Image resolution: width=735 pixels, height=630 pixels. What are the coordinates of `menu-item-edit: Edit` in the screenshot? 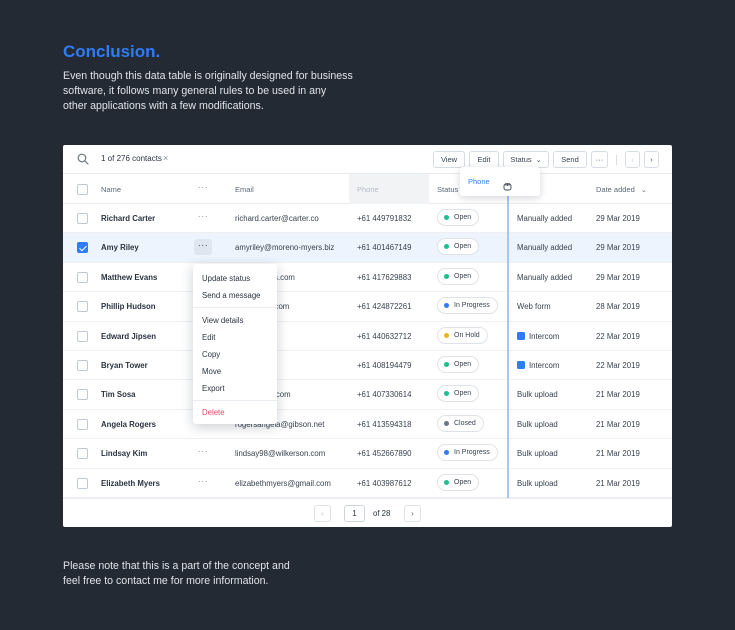 It's located at (208, 337).